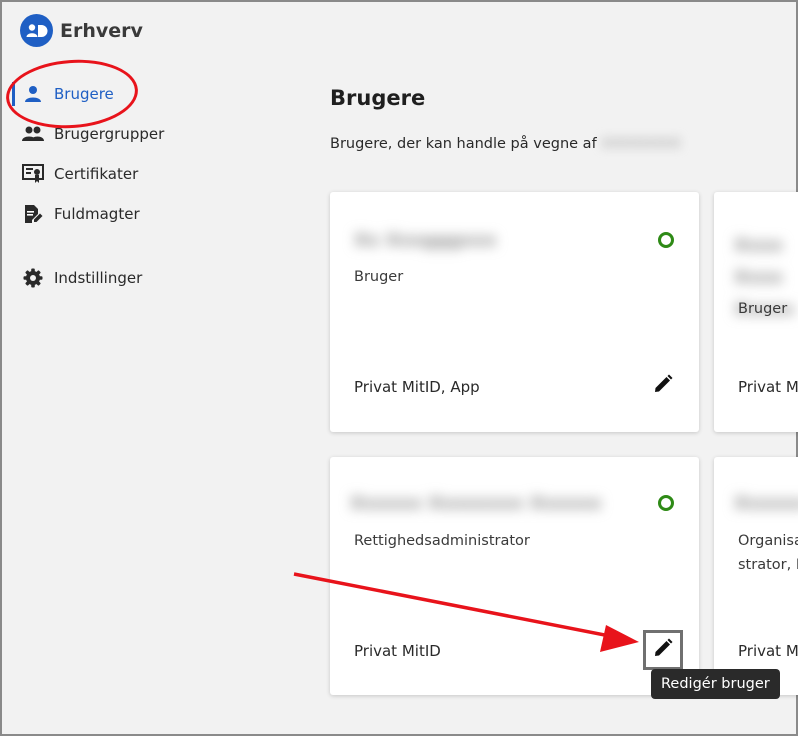 Image resolution: width=798 pixels, height=736 pixels. Describe the element at coordinates (442, 541) in the screenshot. I see `user-role: Rettighedsadministrator` at that location.